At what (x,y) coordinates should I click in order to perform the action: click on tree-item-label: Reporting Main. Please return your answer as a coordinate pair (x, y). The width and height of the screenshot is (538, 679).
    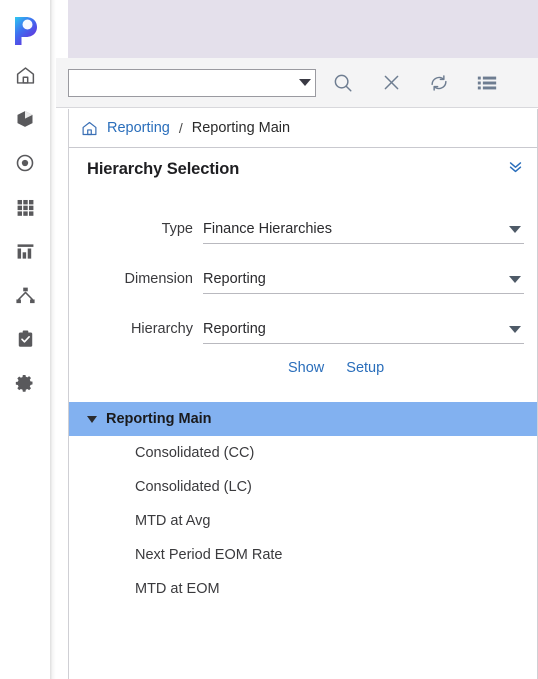
    Looking at the image, I should click on (159, 419).